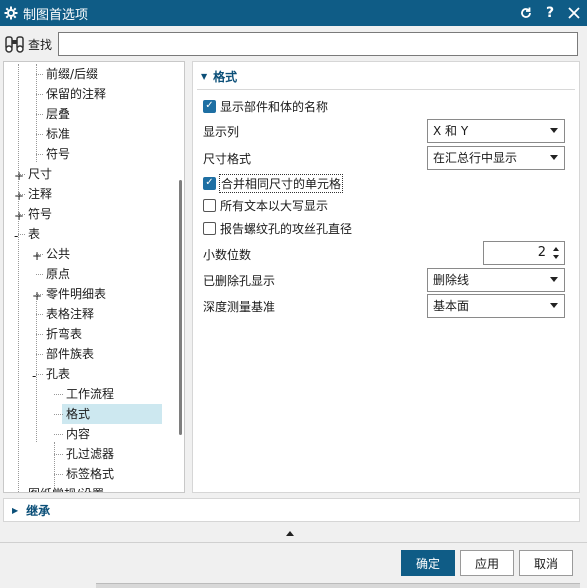 The image size is (587, 588). What do you see at coordinates (34, 234) in the screenshot?
I see `tree-item-label: 表` at bounding box center [34, 234].